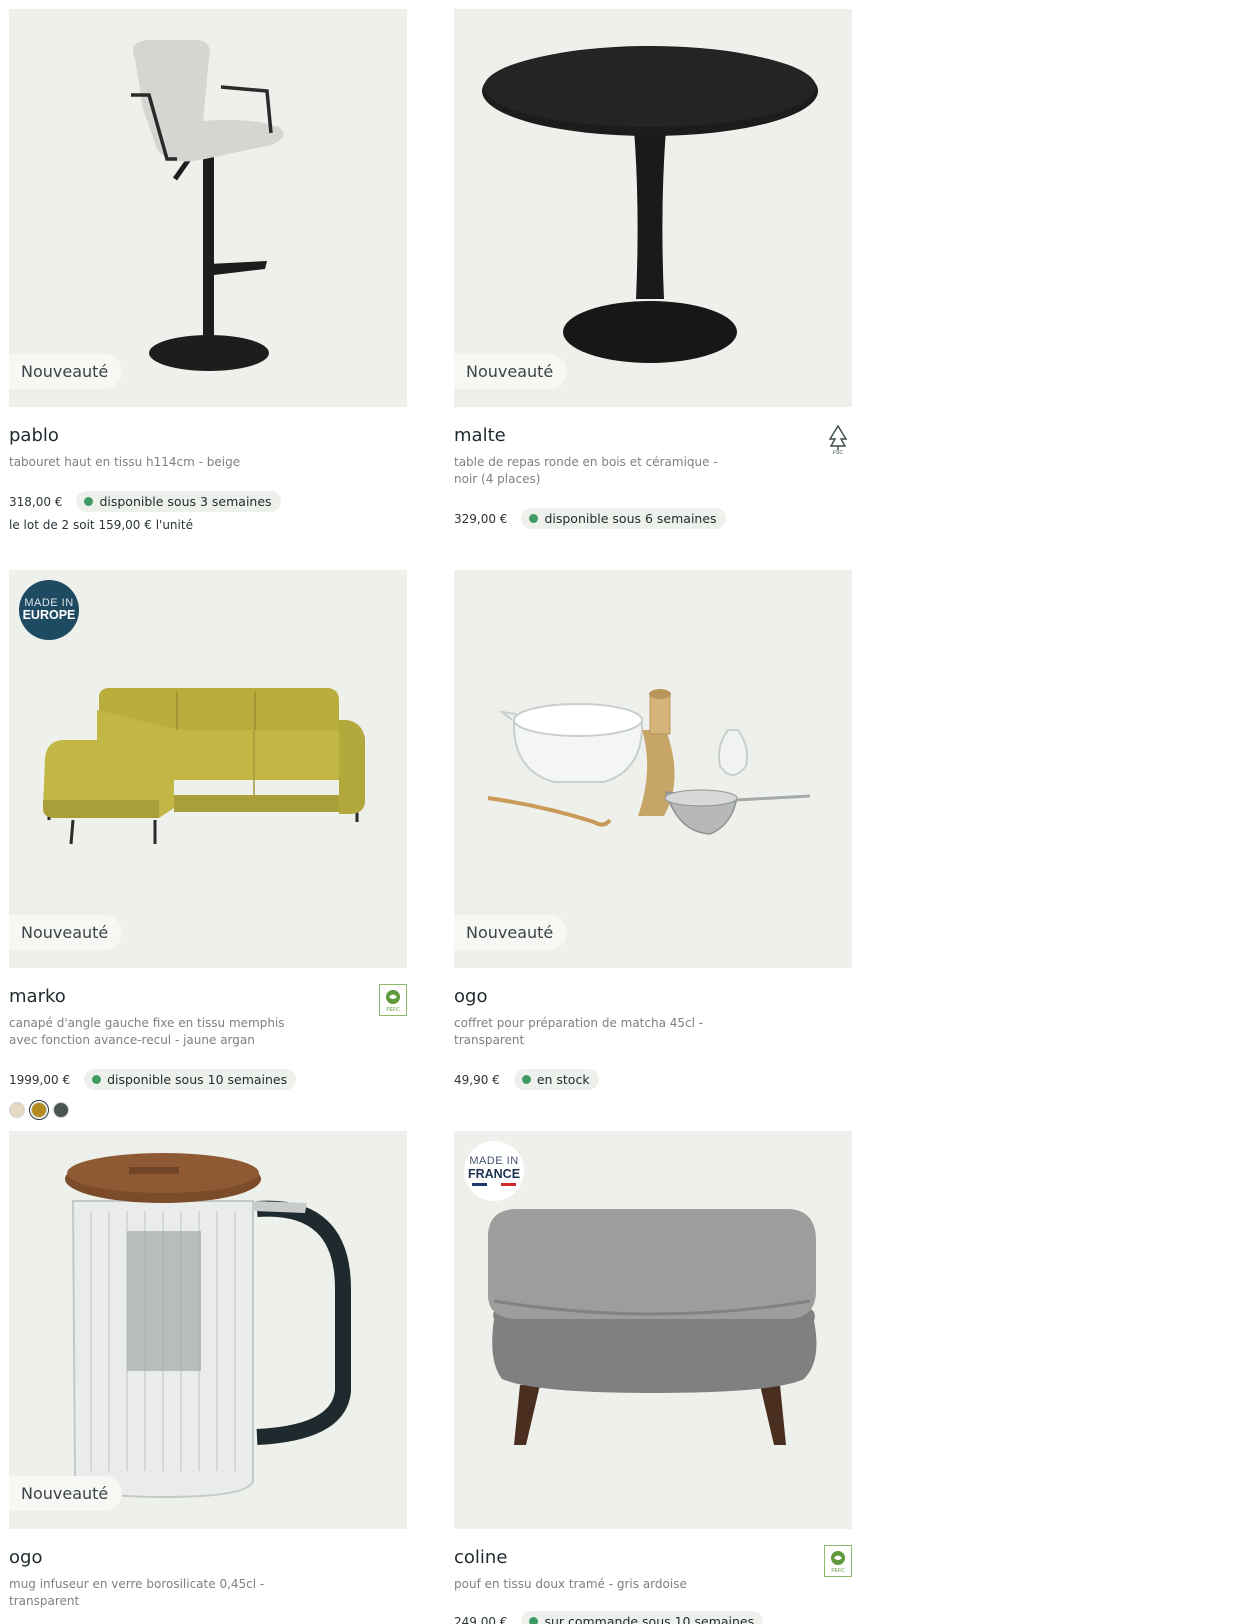 This screenshot has height=1624, width=1250. Describe the element at coordinates (101, 525) in the screenshot. I see `unit-price-note: le lot de 2 soit 159,00 € l'unité` at that location.